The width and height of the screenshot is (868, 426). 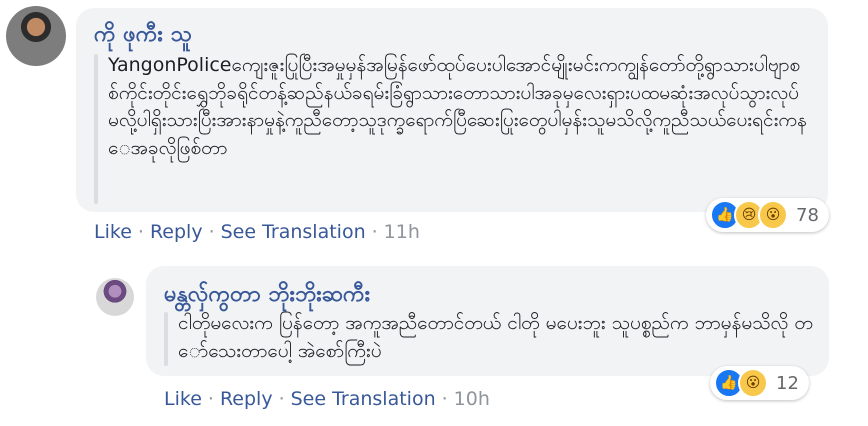 I want to click on reactions-summary: 👍 😮 12, so click(x=759, y=383).